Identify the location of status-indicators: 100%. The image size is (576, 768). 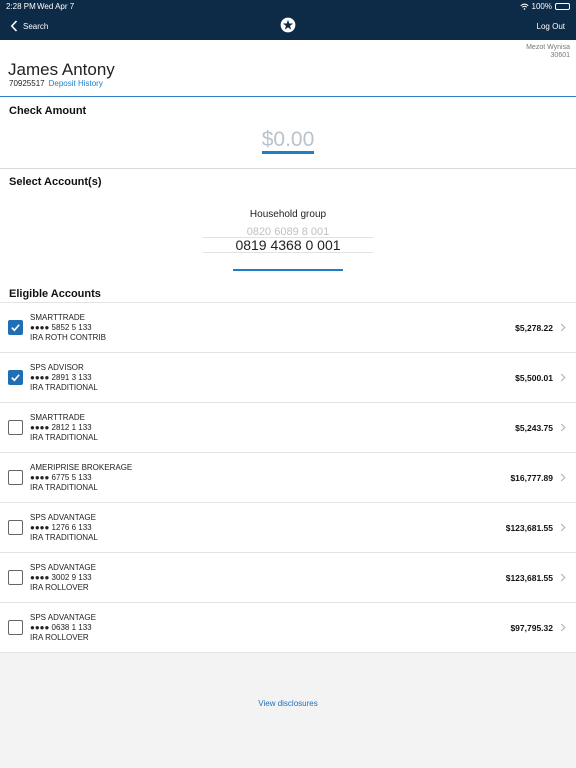
(544, 6).